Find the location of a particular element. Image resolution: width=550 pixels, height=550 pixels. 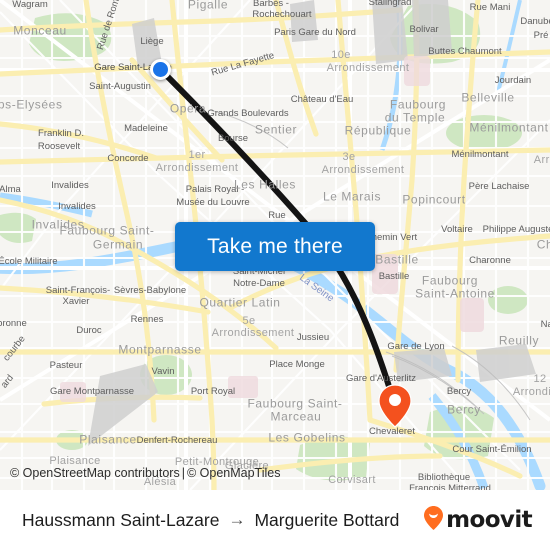

destination-pin-icon is located at coordinates (395, 406).